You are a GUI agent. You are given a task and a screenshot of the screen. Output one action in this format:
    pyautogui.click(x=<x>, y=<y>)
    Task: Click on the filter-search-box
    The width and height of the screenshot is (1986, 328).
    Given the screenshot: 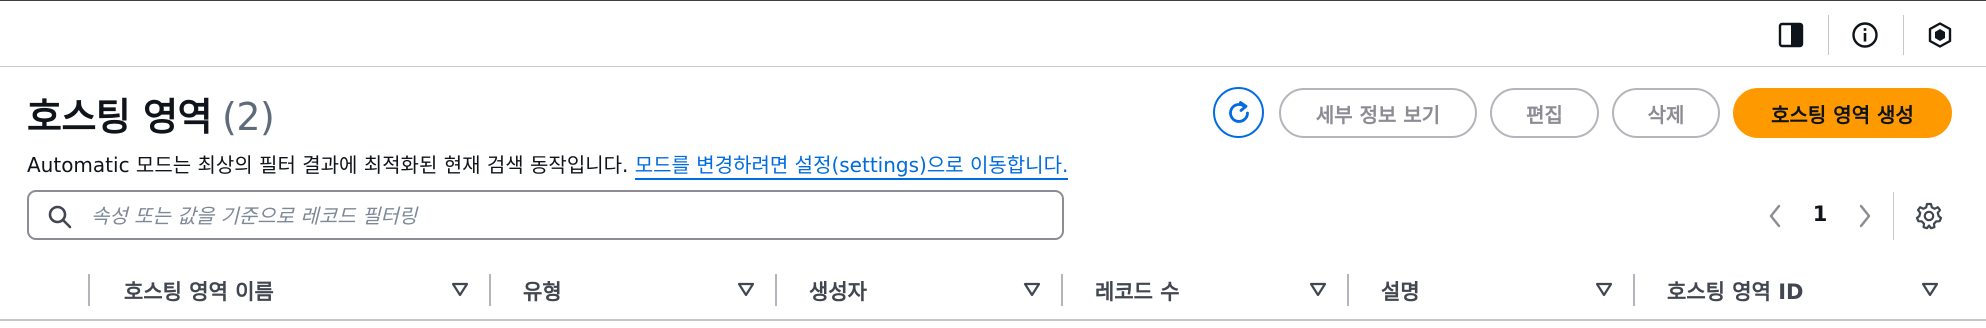 What is the action you would take?
    pyautogui.click(x=545, y=215)
    